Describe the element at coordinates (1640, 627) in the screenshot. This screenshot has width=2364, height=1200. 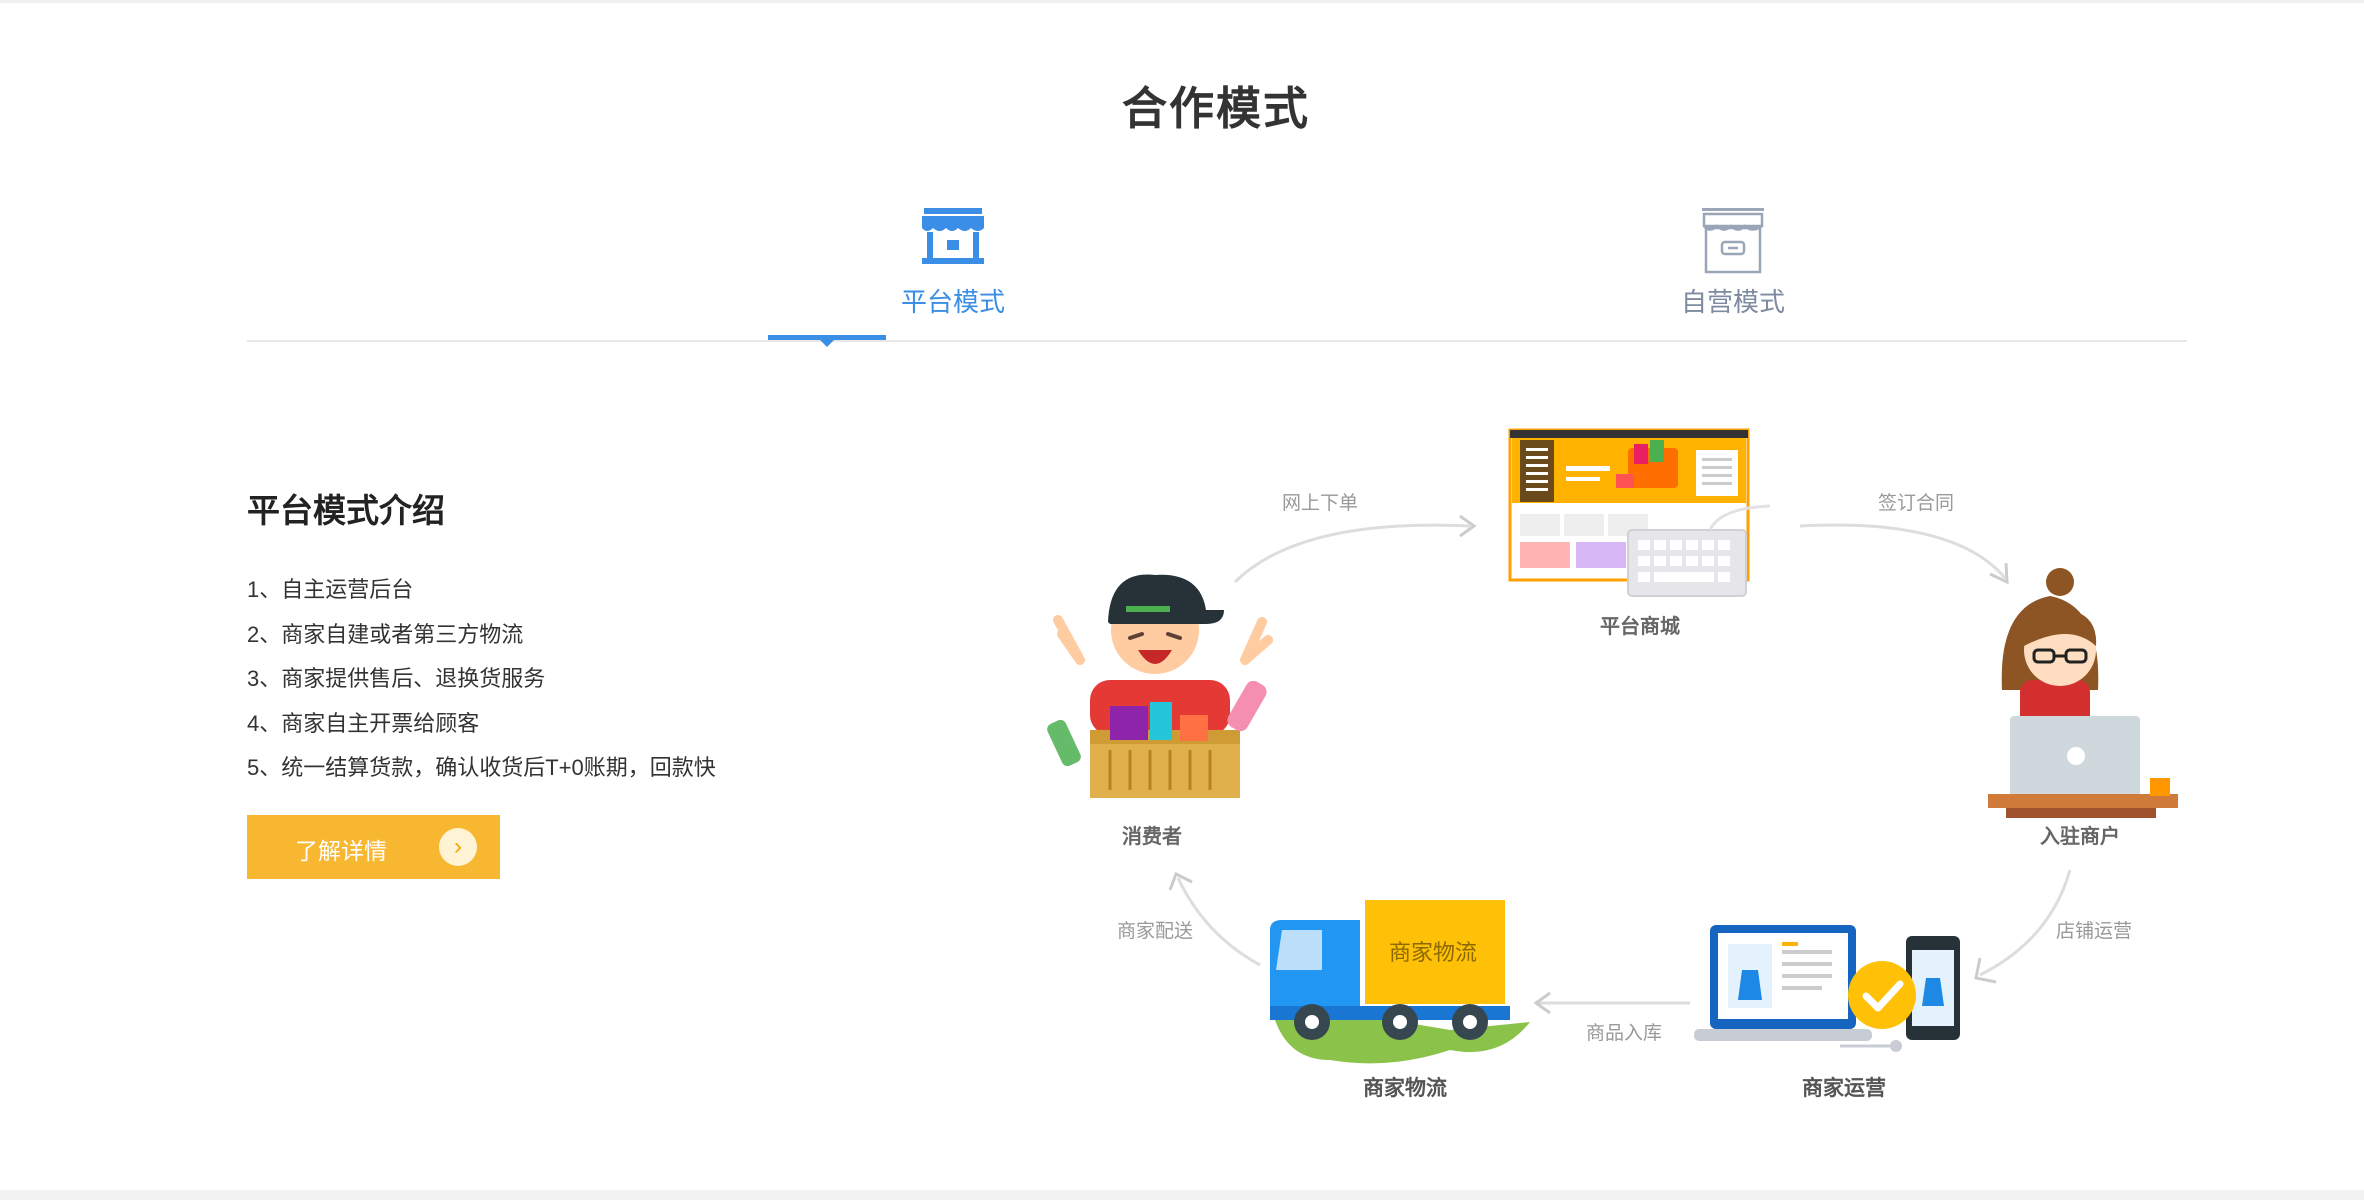
I see `node-label-mall: 平台商城` at that location.